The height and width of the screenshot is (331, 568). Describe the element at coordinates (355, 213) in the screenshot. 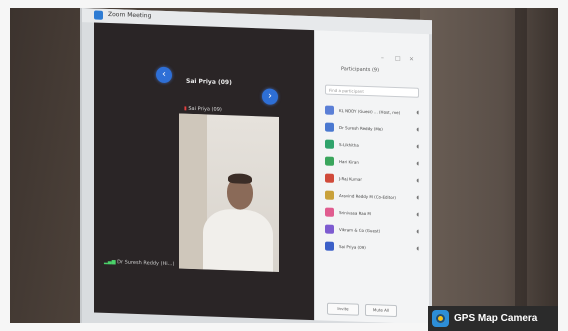

I see `participant-name: Srinivasa Rao M` at that location.